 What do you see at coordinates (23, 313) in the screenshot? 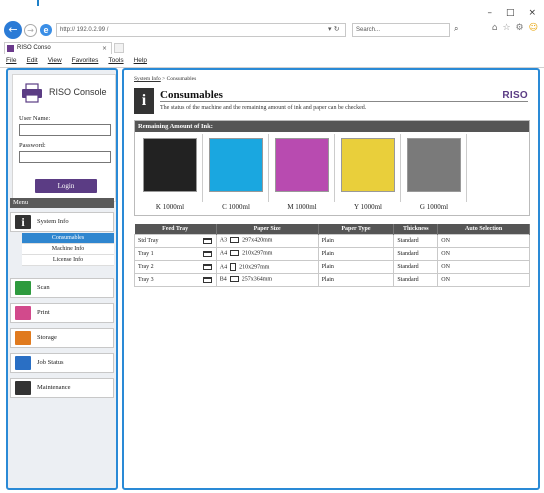
I see `print-icon` at bounding box center [23, 313].